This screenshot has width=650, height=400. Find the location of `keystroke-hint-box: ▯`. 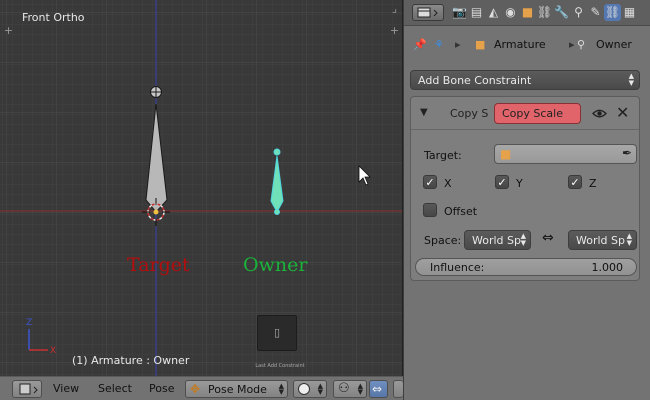

keystroke-hint-box: ▯ is located at coordinates (277, 333).